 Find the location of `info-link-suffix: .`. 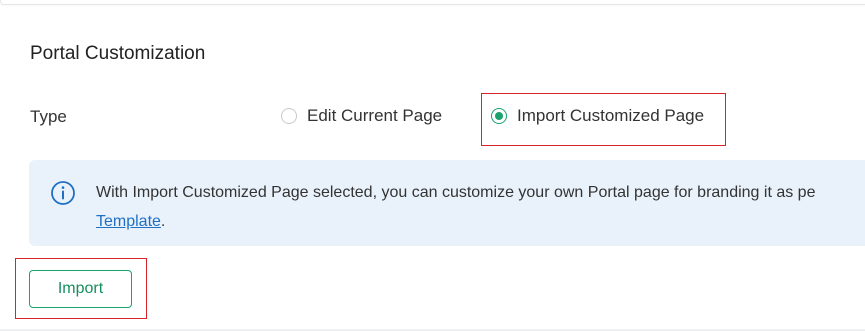

info-link-suffix: . is located at coordinates (163, 221).